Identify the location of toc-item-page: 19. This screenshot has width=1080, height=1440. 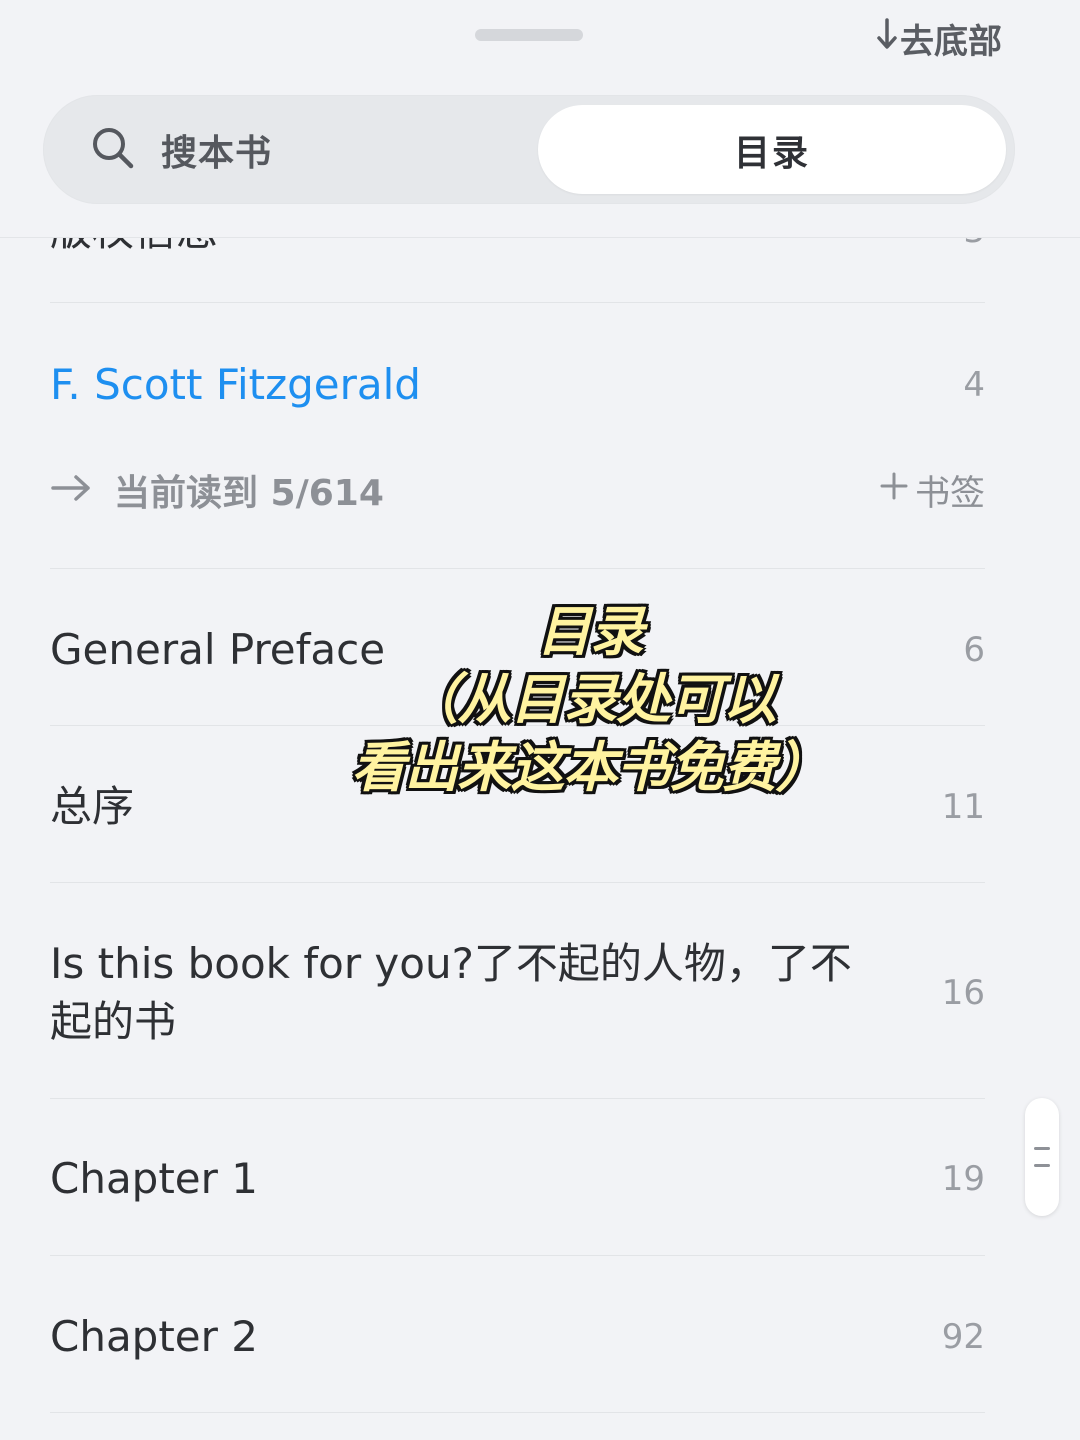
(963, 1179).